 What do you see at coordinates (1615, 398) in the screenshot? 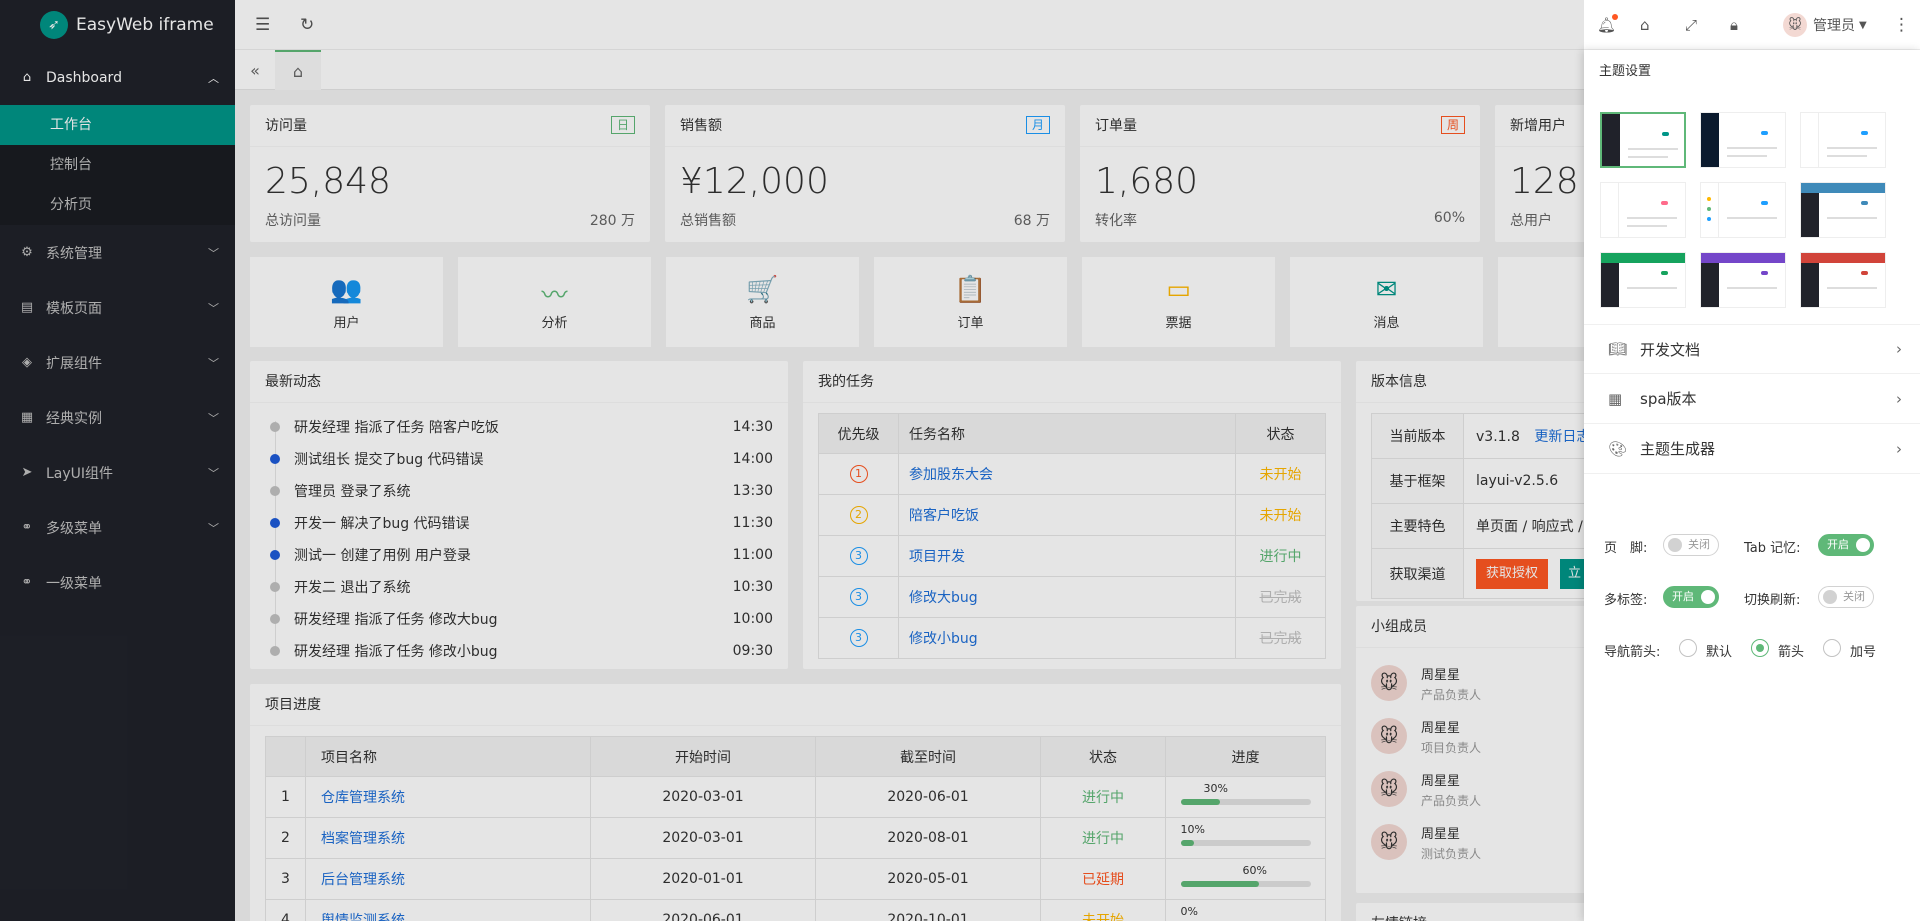
I see `calendar-icon: ▦` at bounding box center [1615, 398].